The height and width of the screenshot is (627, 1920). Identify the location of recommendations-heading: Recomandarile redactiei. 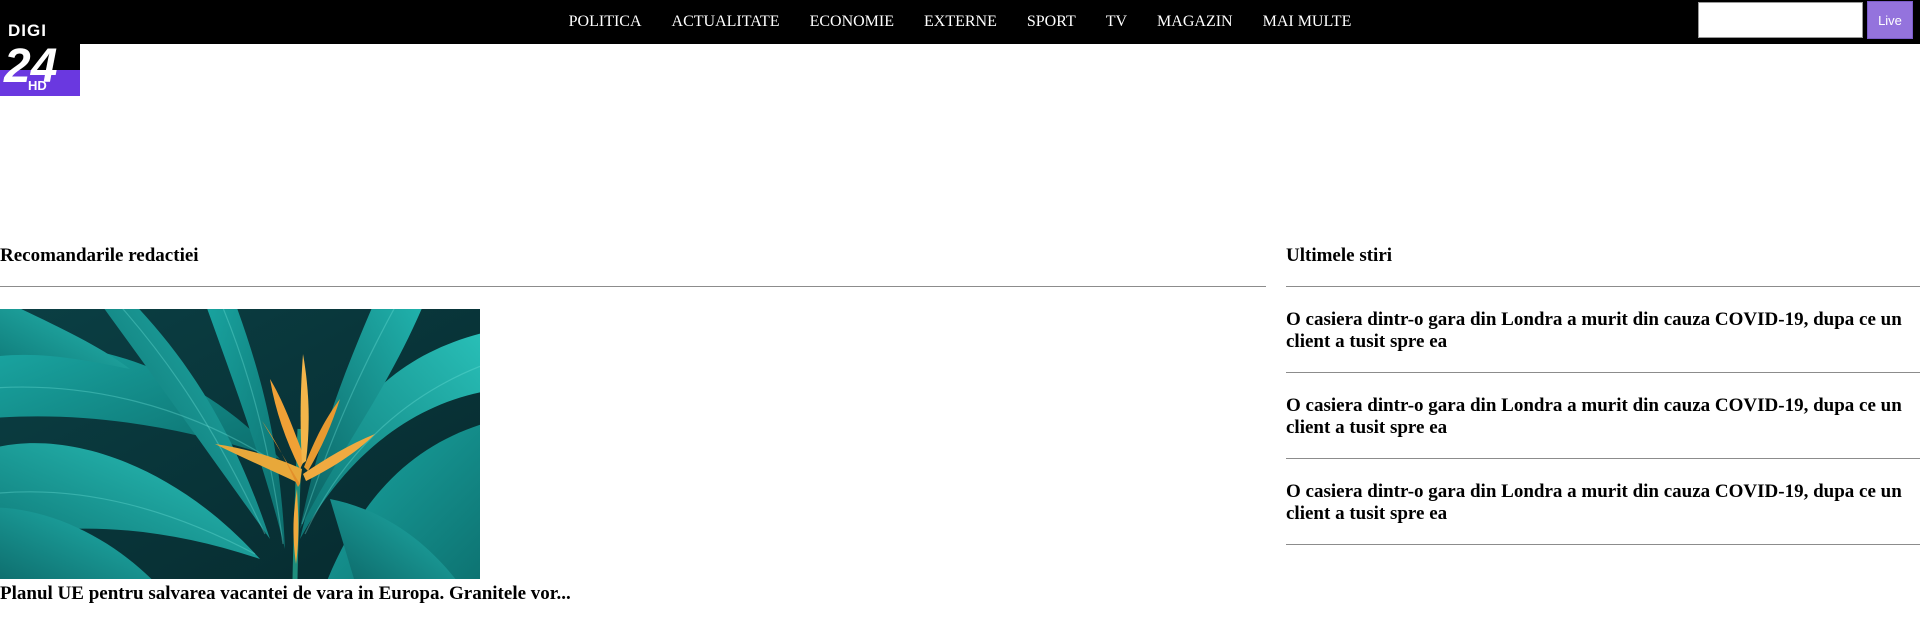
(99, 255).